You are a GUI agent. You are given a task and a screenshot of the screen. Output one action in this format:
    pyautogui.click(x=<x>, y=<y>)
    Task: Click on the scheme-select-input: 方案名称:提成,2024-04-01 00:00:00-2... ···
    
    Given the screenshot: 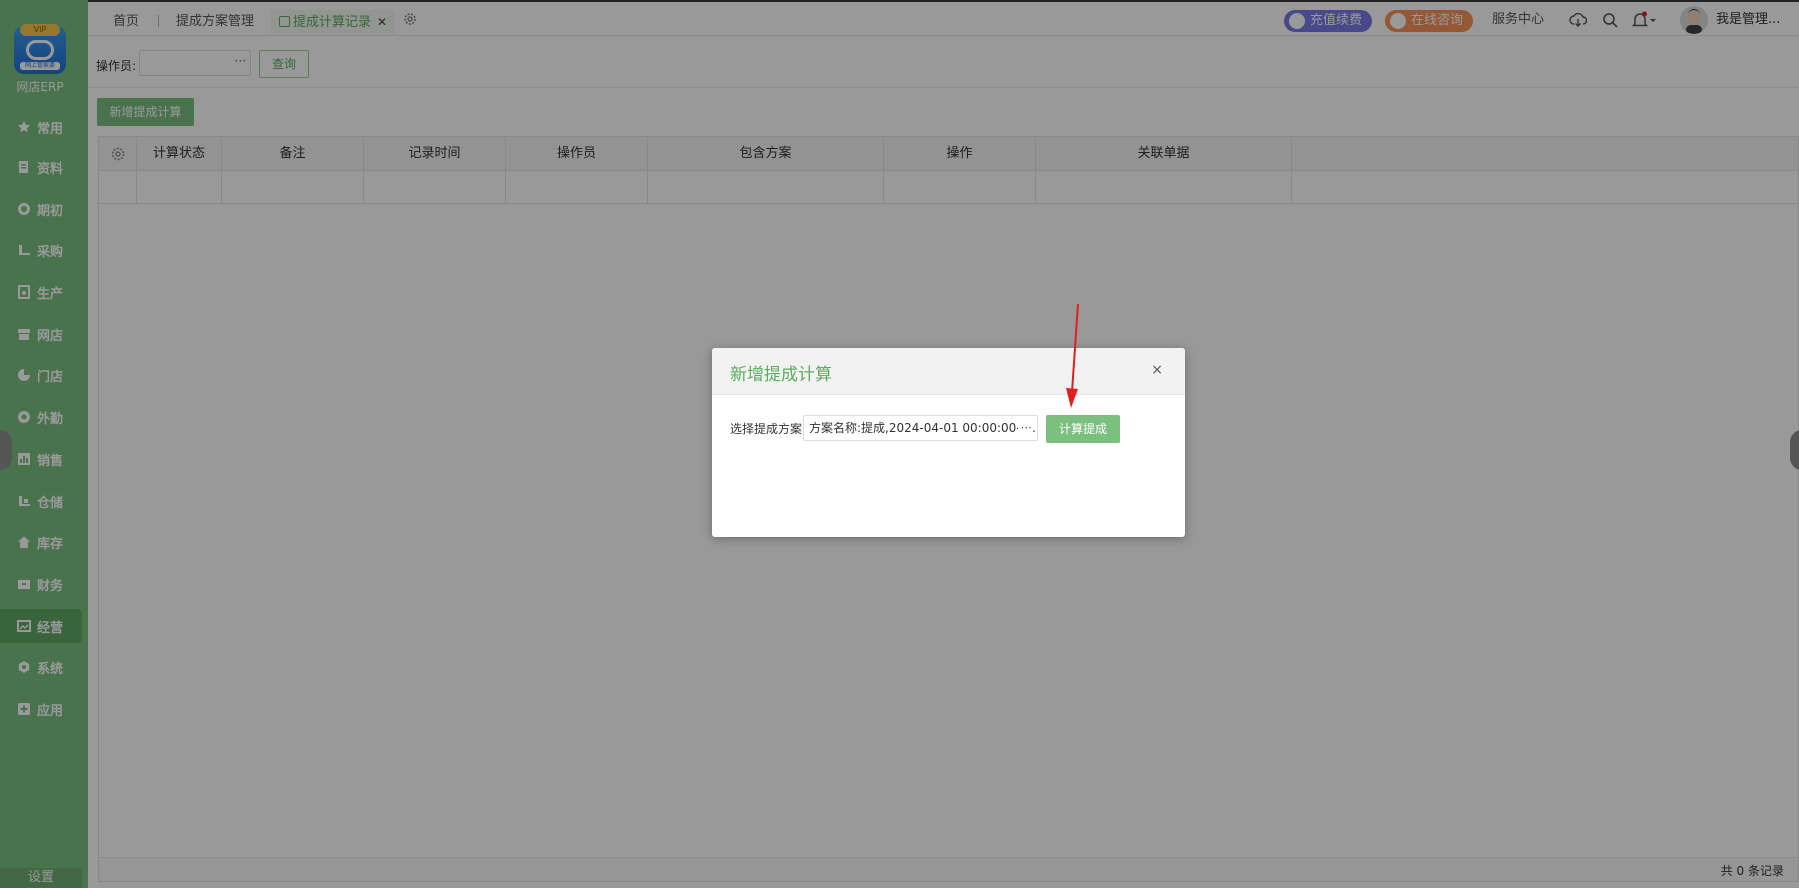 What is the action you would take?
    pyautogui.click(x=920, y=428)
    